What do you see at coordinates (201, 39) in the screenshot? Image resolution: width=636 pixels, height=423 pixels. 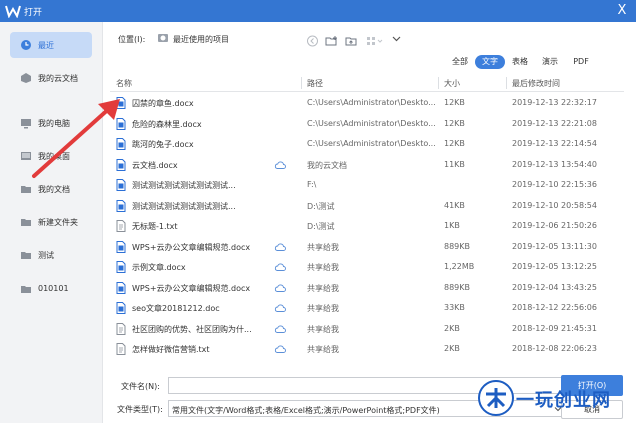 I see `location-value: 最近使用的项目` at bounding box center [201, 39].